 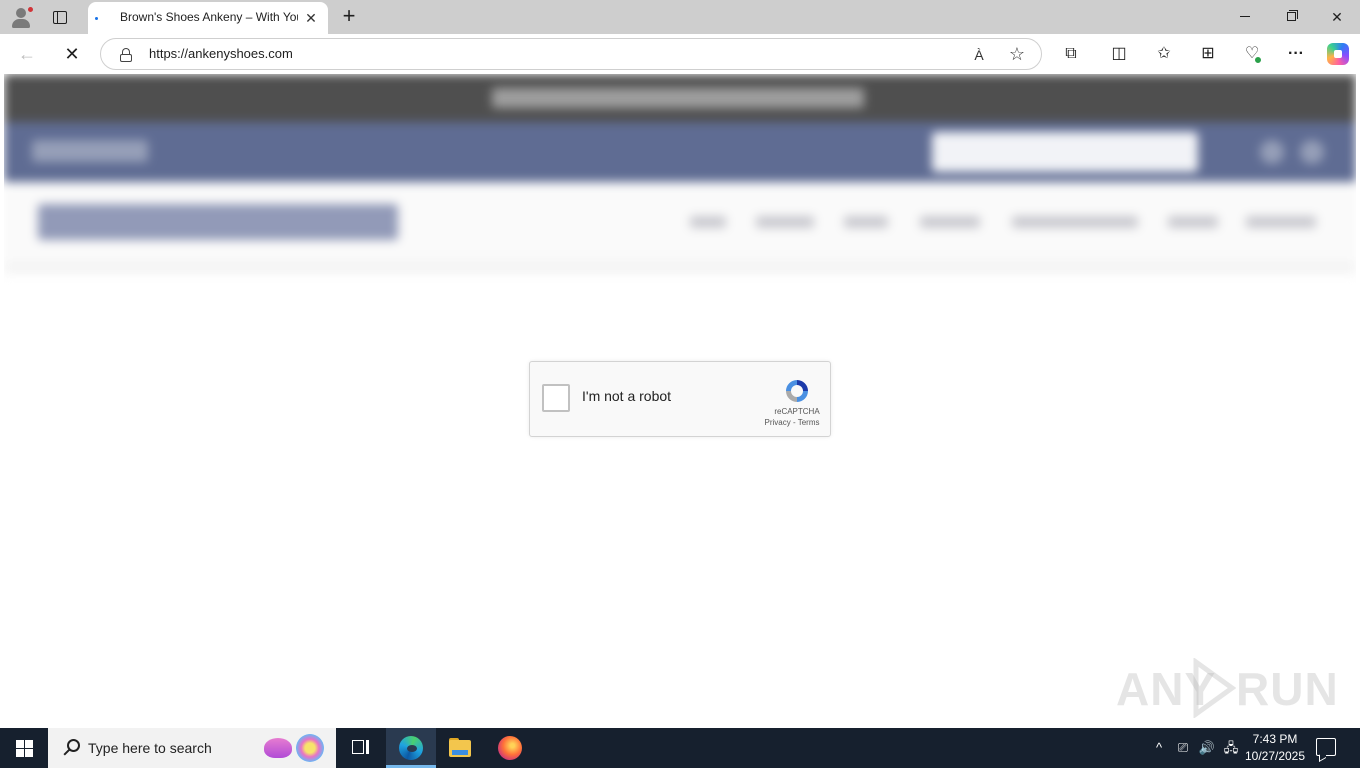 What do you see at coordinates (27, 54) in the screenshot?
I see `back-arrow-icon: ←` at bounding box center [27, 54].